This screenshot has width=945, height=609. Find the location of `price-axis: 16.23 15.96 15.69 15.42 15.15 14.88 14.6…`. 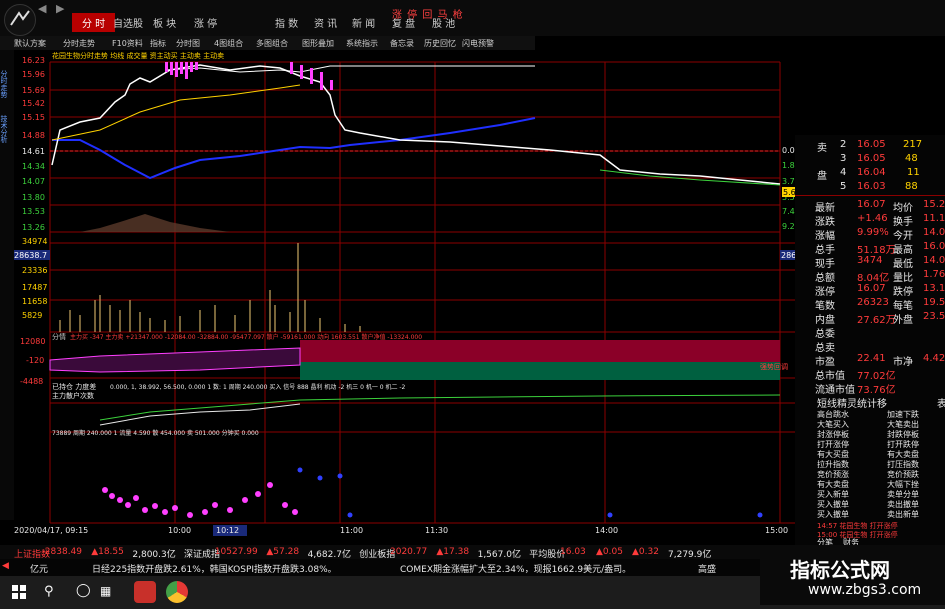

price-axis: 16.23 15.96 15.69 15.42 15.15 14.88 14.6… is located at coordinates (33, 144).